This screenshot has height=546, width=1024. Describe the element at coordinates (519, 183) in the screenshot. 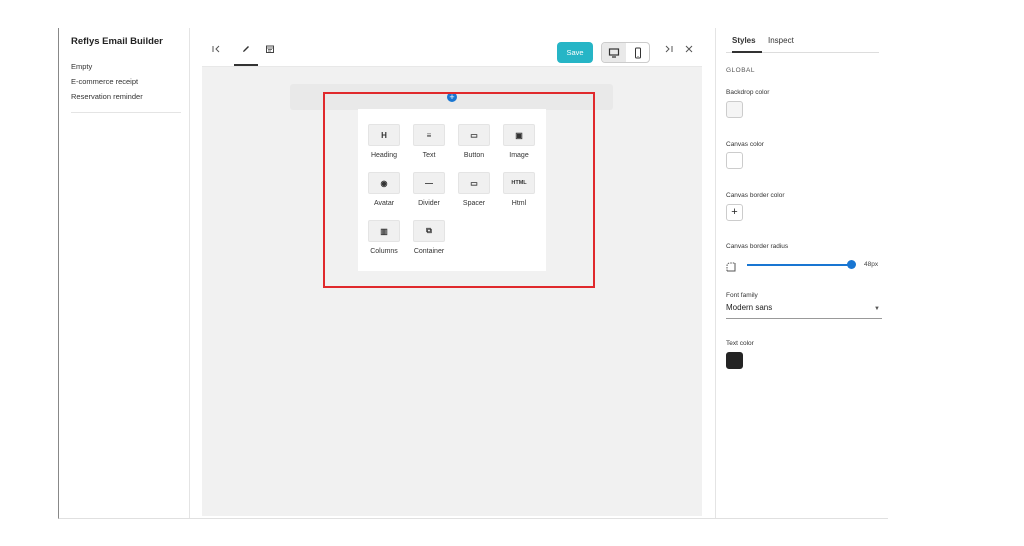

I see `html-icon: HTML` at that location.